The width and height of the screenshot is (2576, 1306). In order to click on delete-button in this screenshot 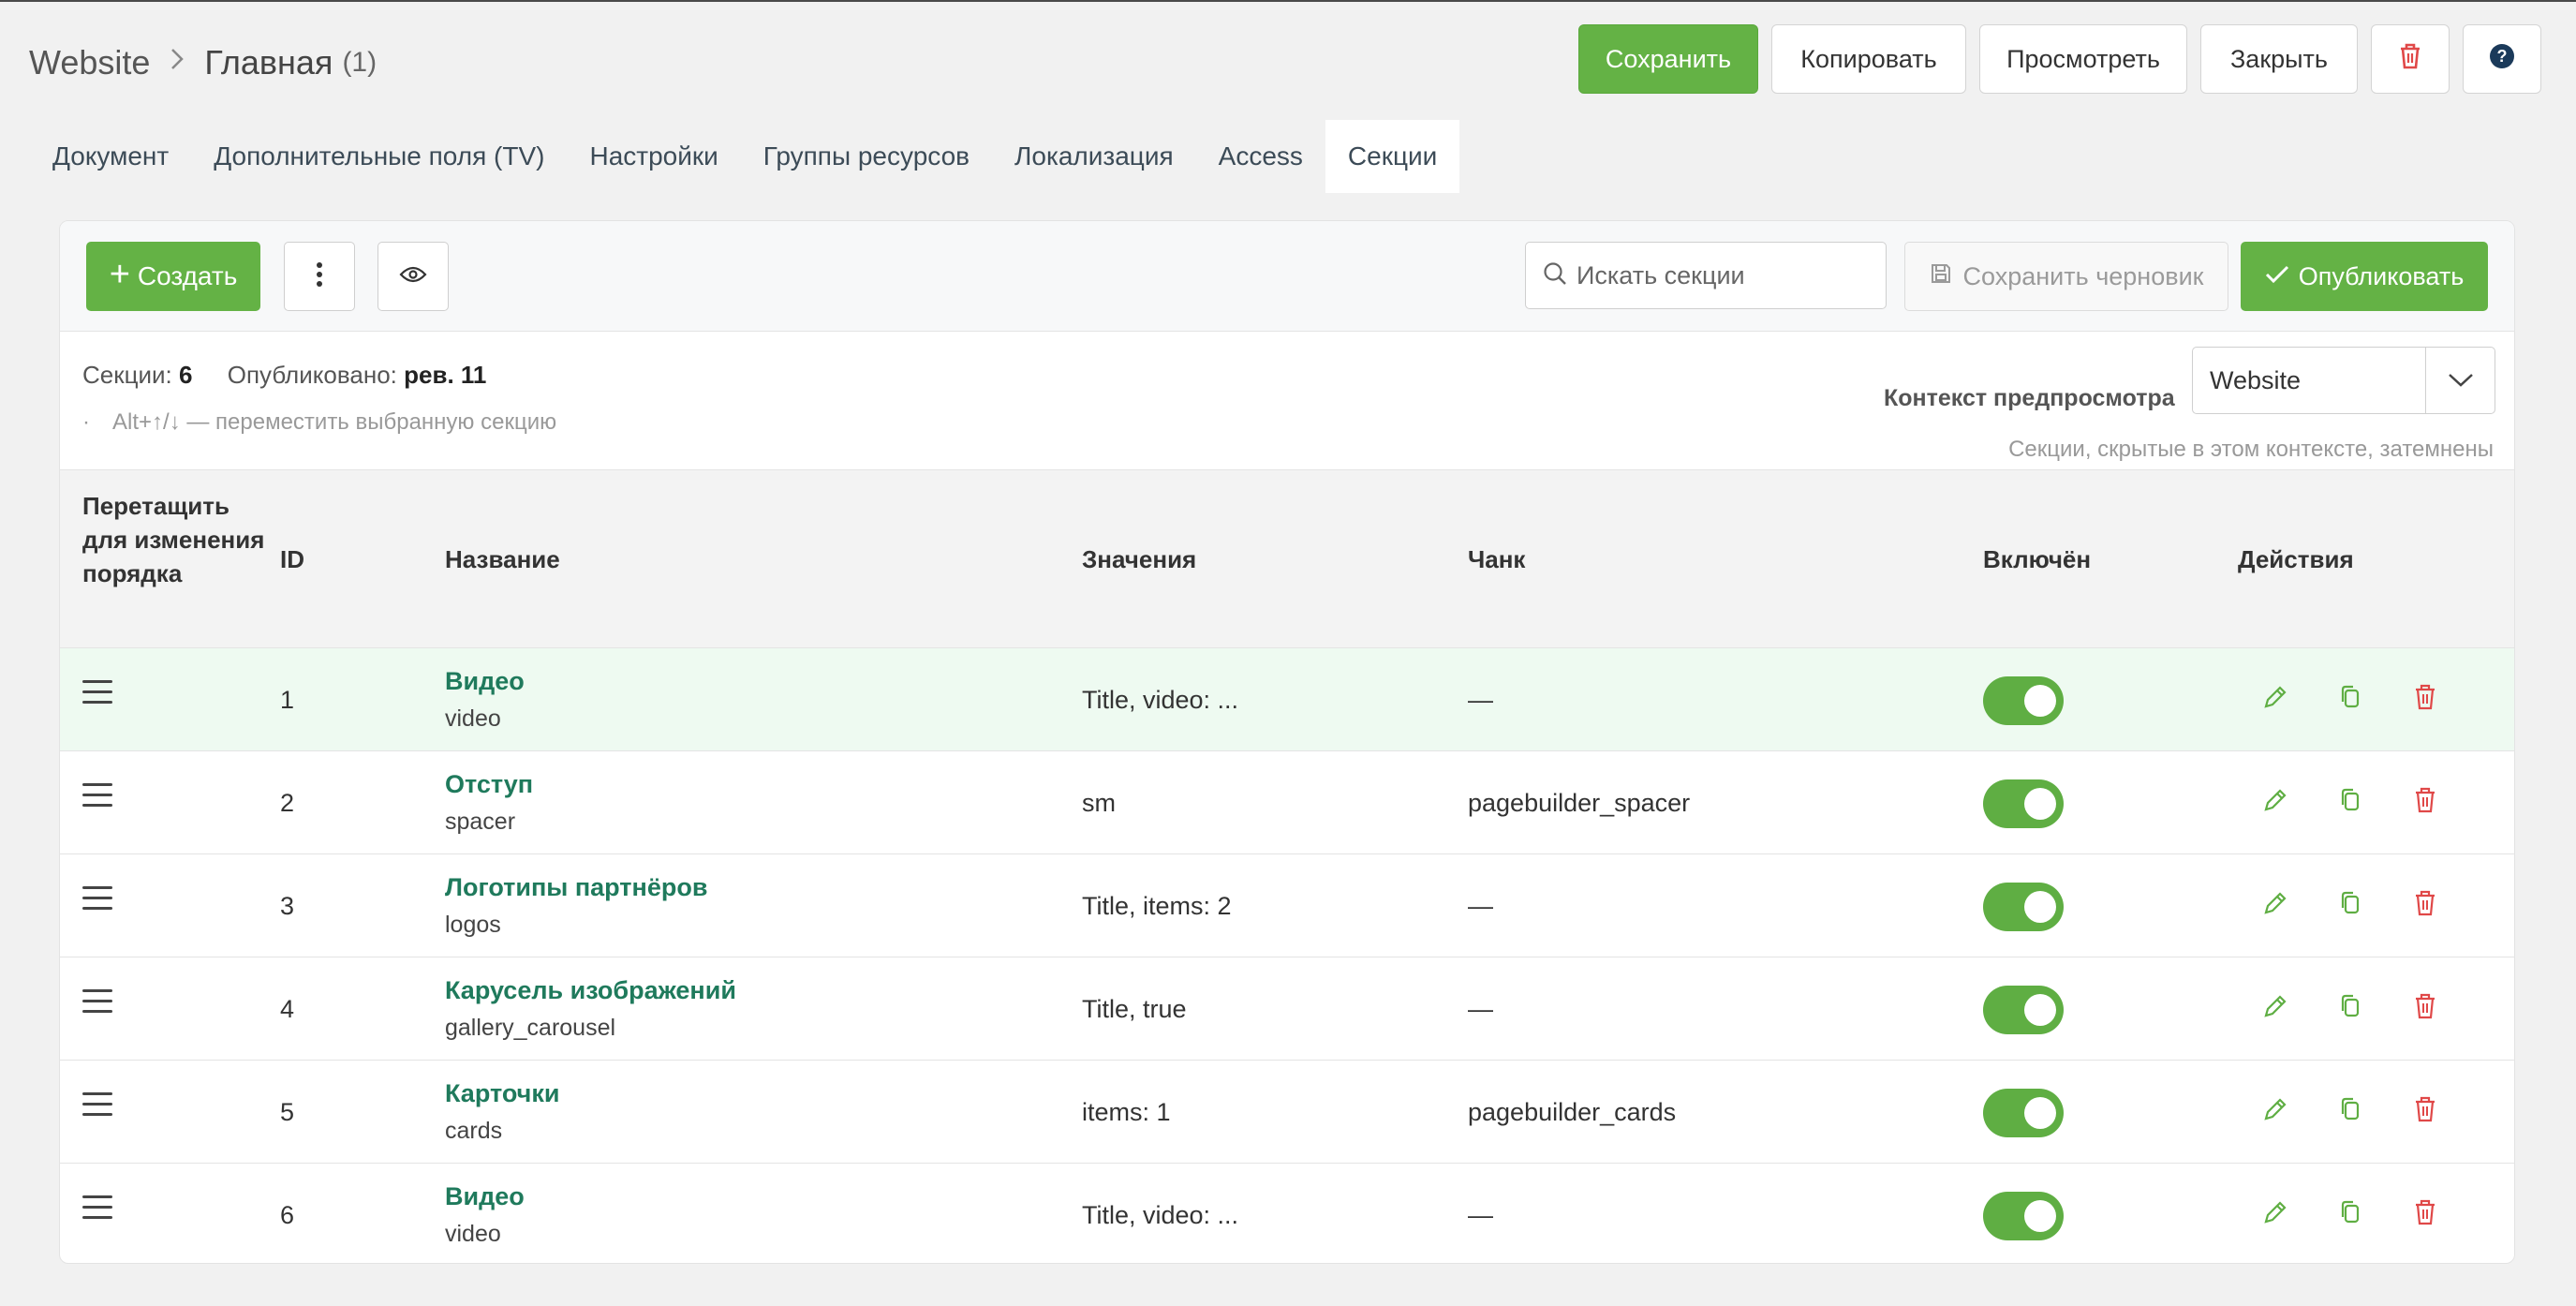, I will do `click(2410, 59)`.